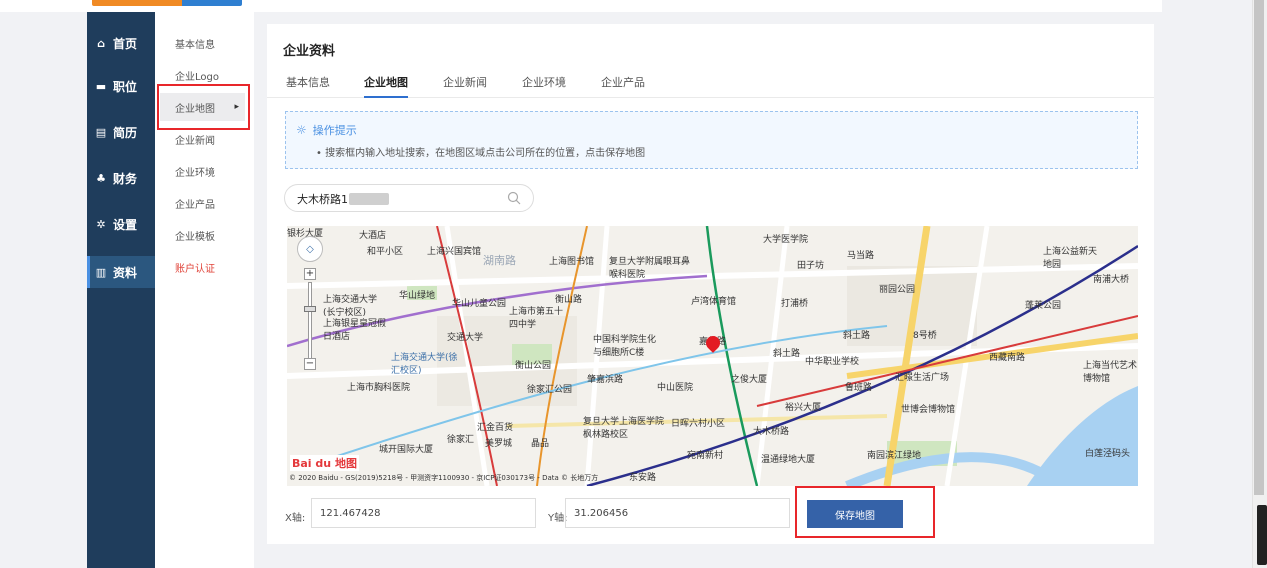 This screenshot has height=568, width=1267. What do you see at coordinates (202, 267) in the screenshot?
I see `submenu-item-verification: 账户认证` at bounding box center [202, 267].